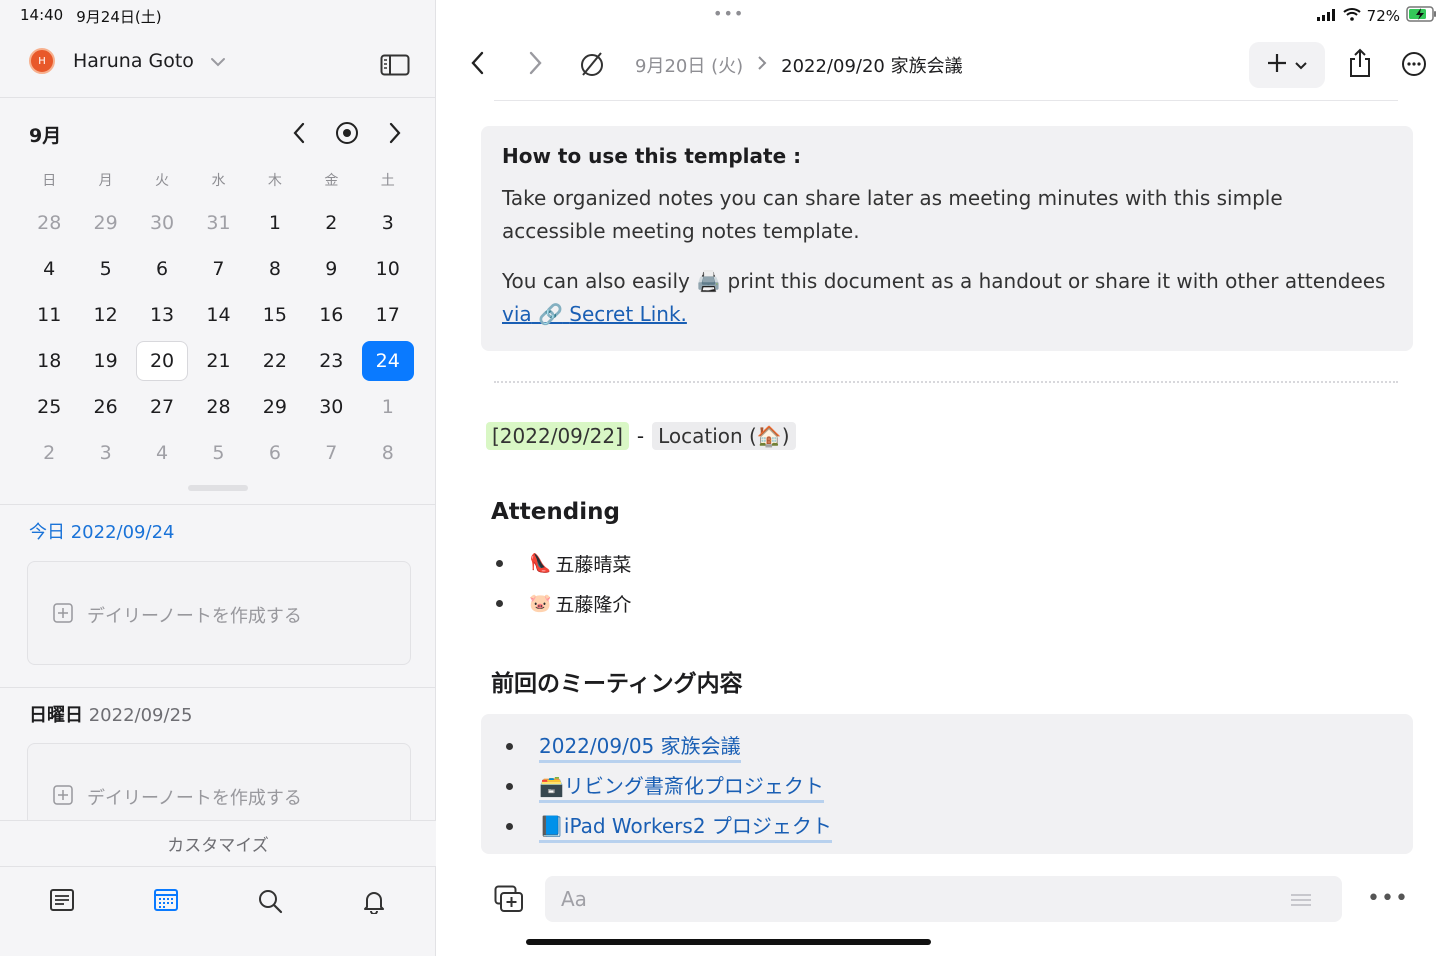 This screenshot has height=956, width=1456. Describe the element at coordinates (218, 912) in the screenshot. I see `tab-bar` at that location.